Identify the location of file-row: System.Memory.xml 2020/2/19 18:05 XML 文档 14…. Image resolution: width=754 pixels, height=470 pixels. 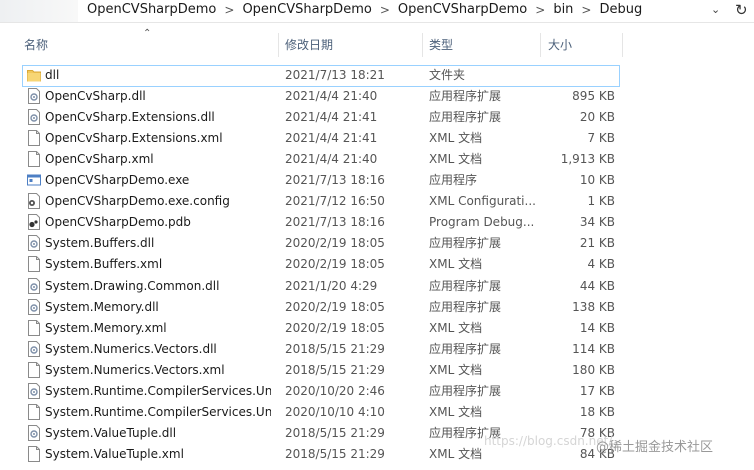
(377, 328).